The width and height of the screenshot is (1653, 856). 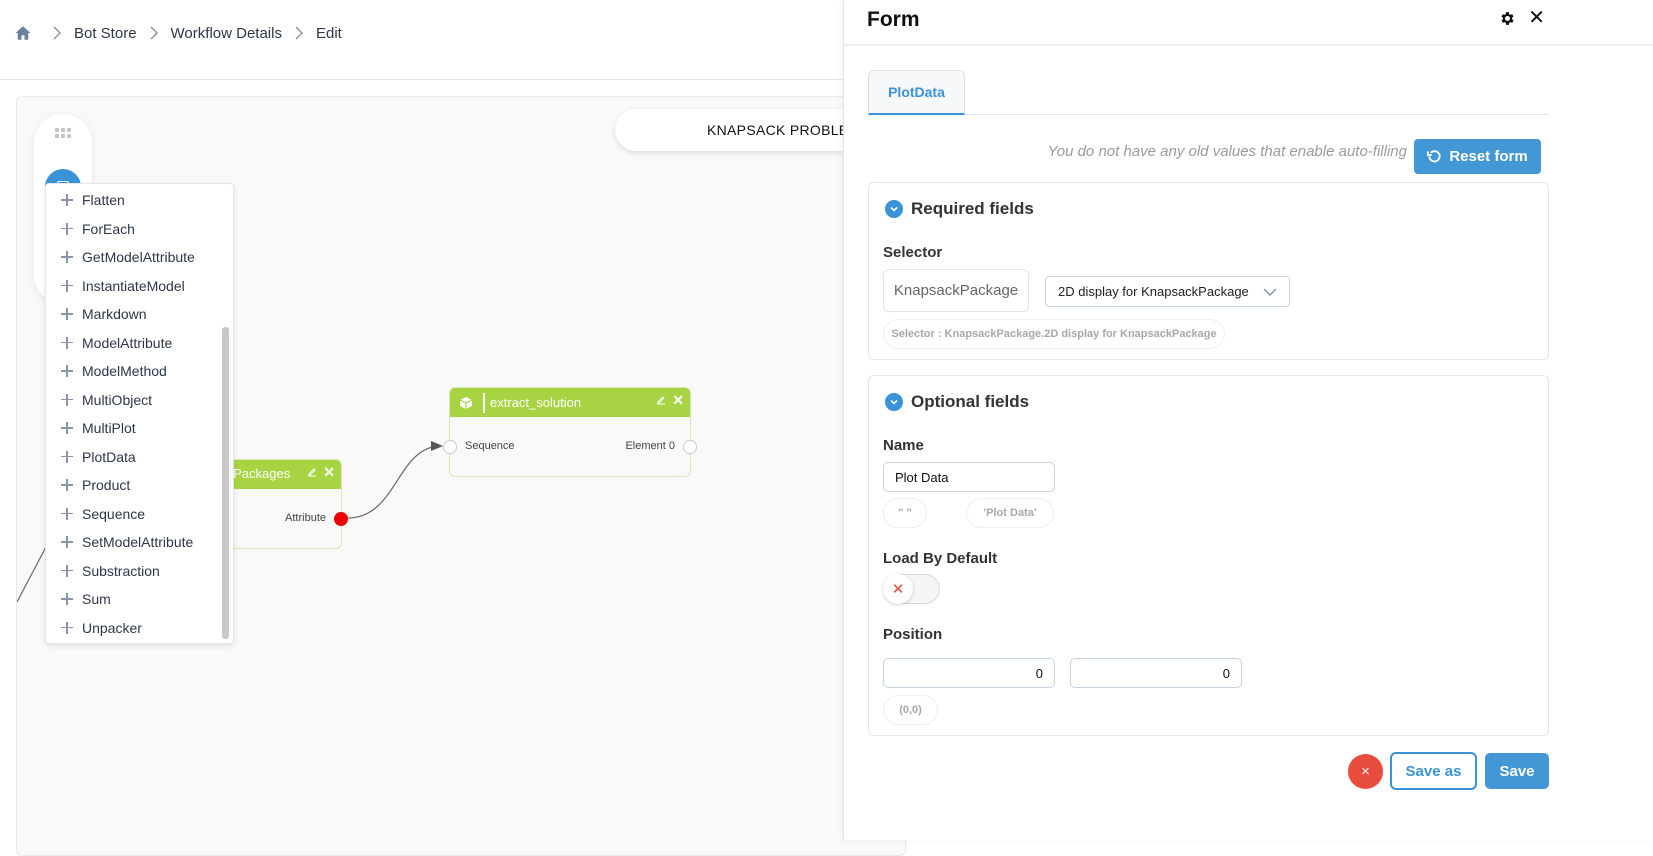 I want to click on menu-item-markdown: Markdown, so click(x=133, y=314).